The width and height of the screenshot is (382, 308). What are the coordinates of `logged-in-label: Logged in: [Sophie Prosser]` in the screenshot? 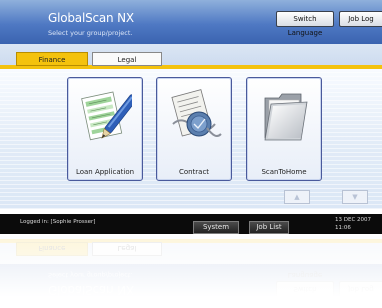 It's located at (58, 222).